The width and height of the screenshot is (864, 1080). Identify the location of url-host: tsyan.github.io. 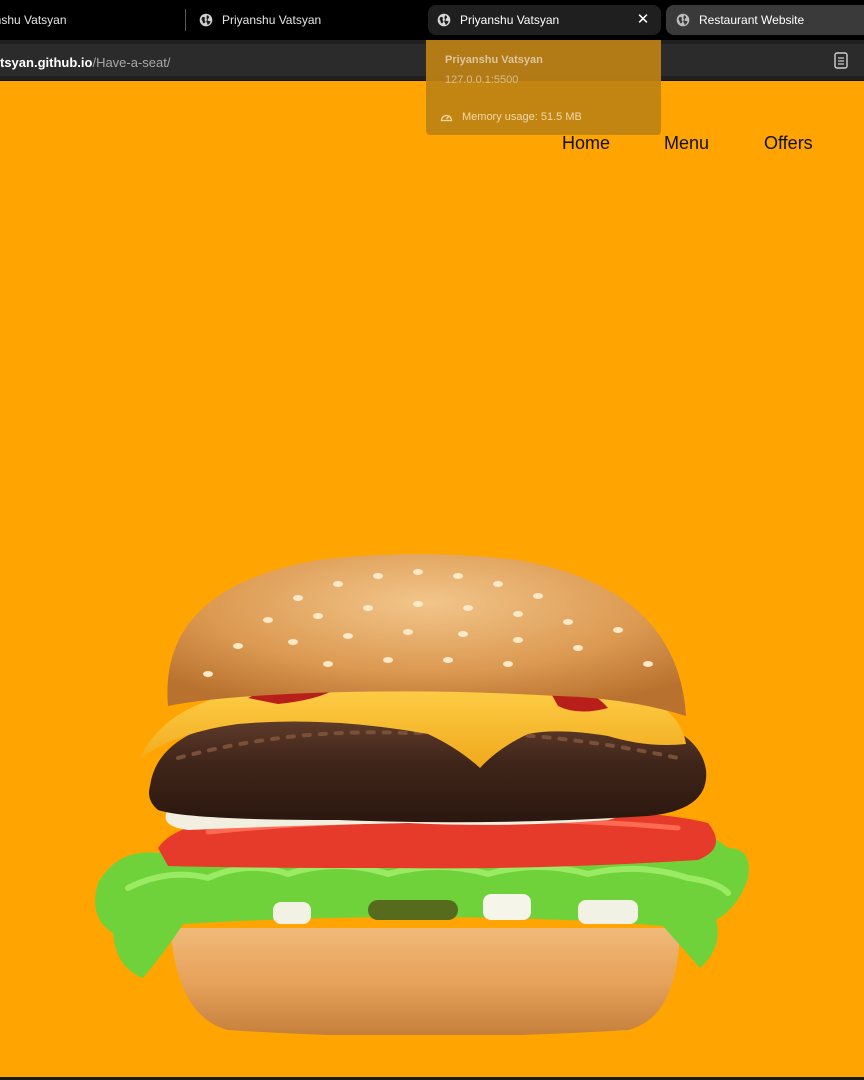
(46, 62).